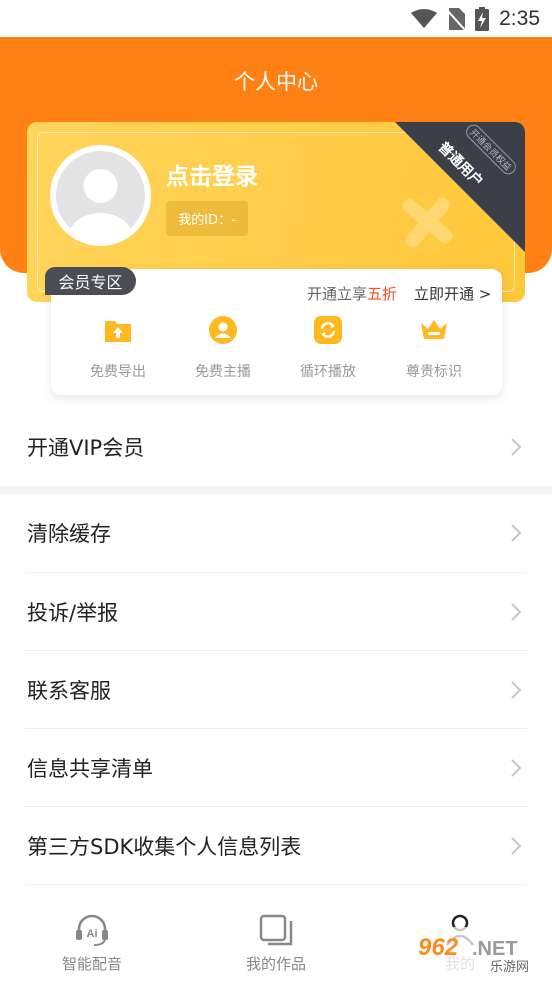 The image size is (552, 983). Describe the element at coordinates (276, 490) in the screenshot. I see `section-divider` at that location.